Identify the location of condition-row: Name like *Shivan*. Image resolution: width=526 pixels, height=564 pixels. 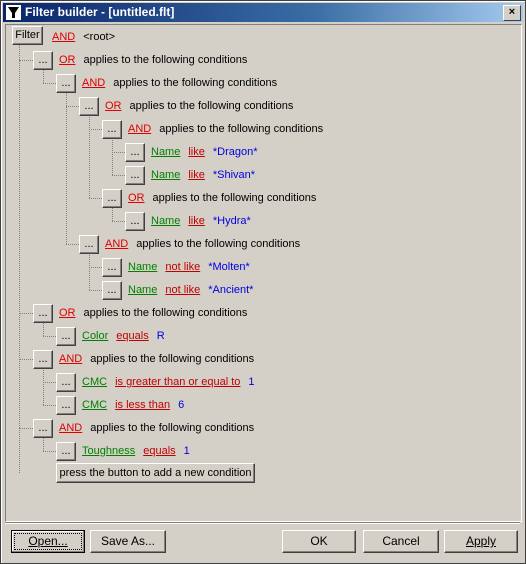
(207, 175).